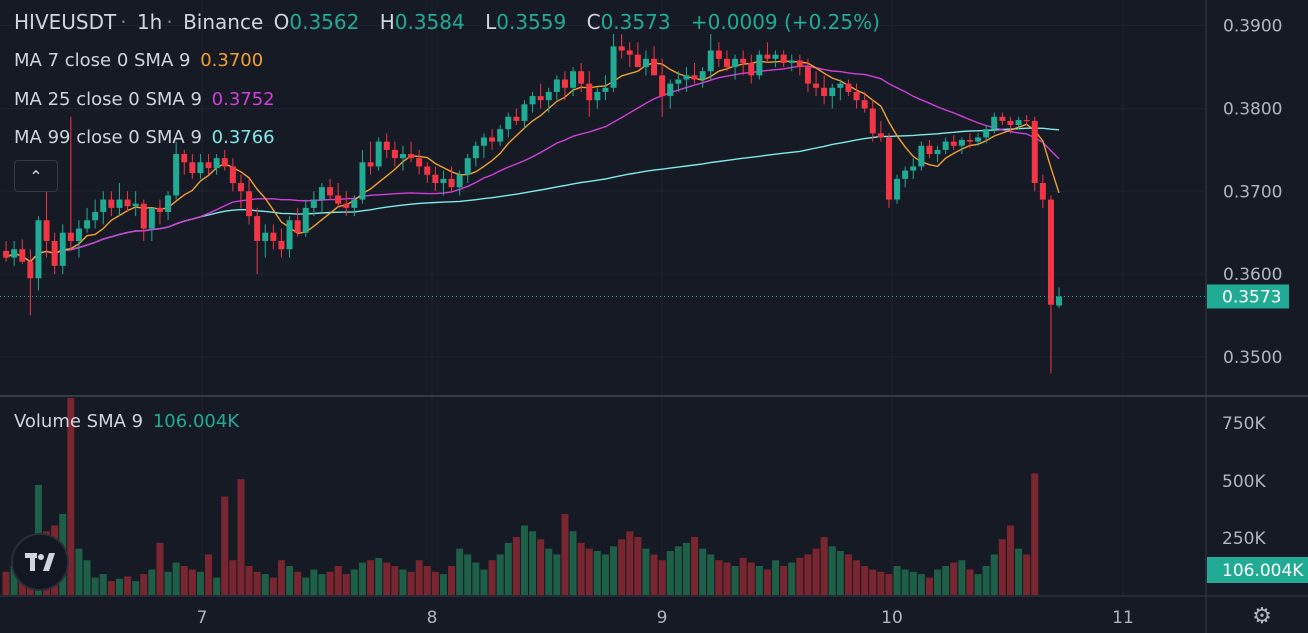 The image size is (1308, 633). Describe the element at coordinates (1252, 358) in the screenshot. I see `price-tick-label: 0.3500` at that location.